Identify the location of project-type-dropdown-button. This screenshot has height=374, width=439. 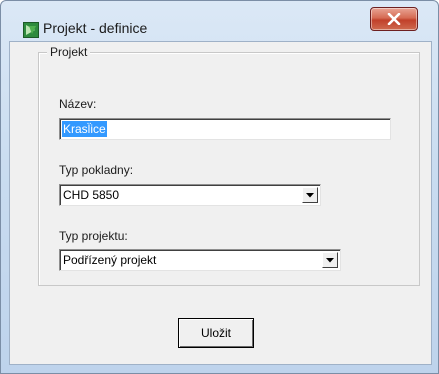
(330, 260).